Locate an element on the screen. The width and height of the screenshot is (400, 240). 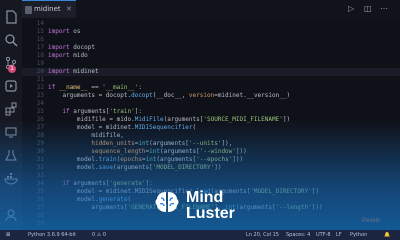
line-number: 22 is located at coordinates (40, 87).